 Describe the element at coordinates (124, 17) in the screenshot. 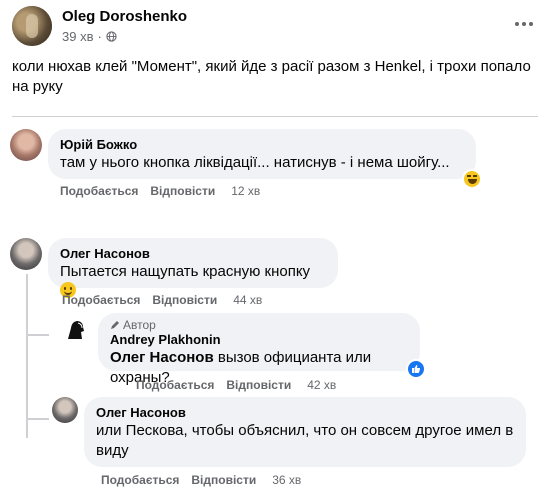

I see `post-author-name: Oleg Doroshenko` at that location.